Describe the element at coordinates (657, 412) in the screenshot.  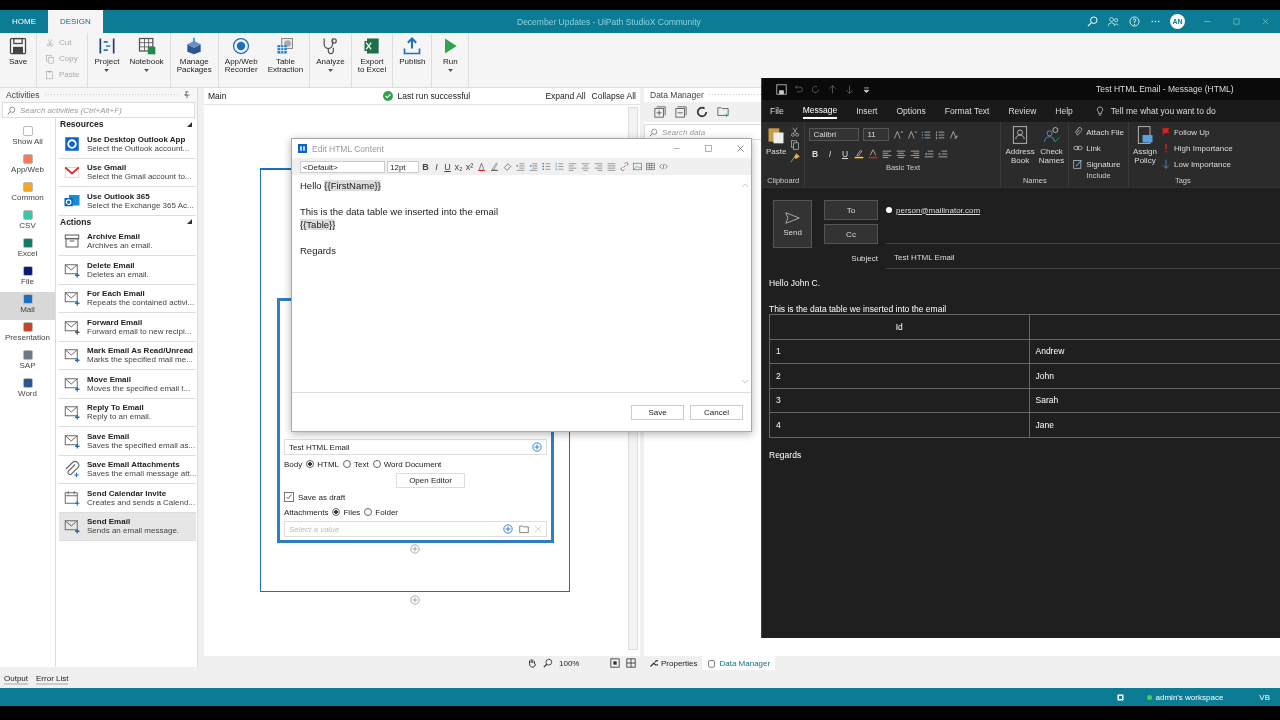
I see `dialog-button: Save` at that location.